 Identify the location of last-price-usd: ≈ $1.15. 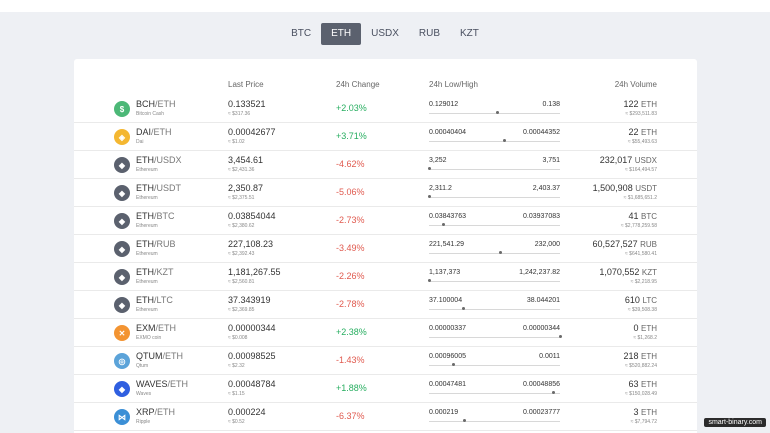
(236, 394).